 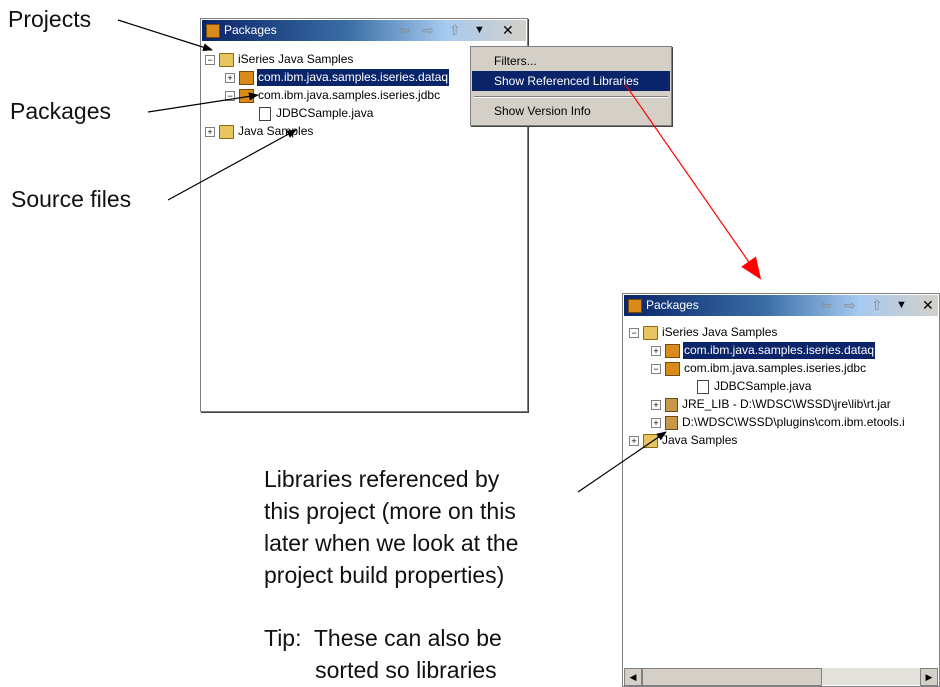 What do you see at coordinates (793, 422) in the screenshot?
I see `tree-item-label: D:\WDSC\WSSD\plugins\com.ibm.etools.i` at bounding box center [793, 422].